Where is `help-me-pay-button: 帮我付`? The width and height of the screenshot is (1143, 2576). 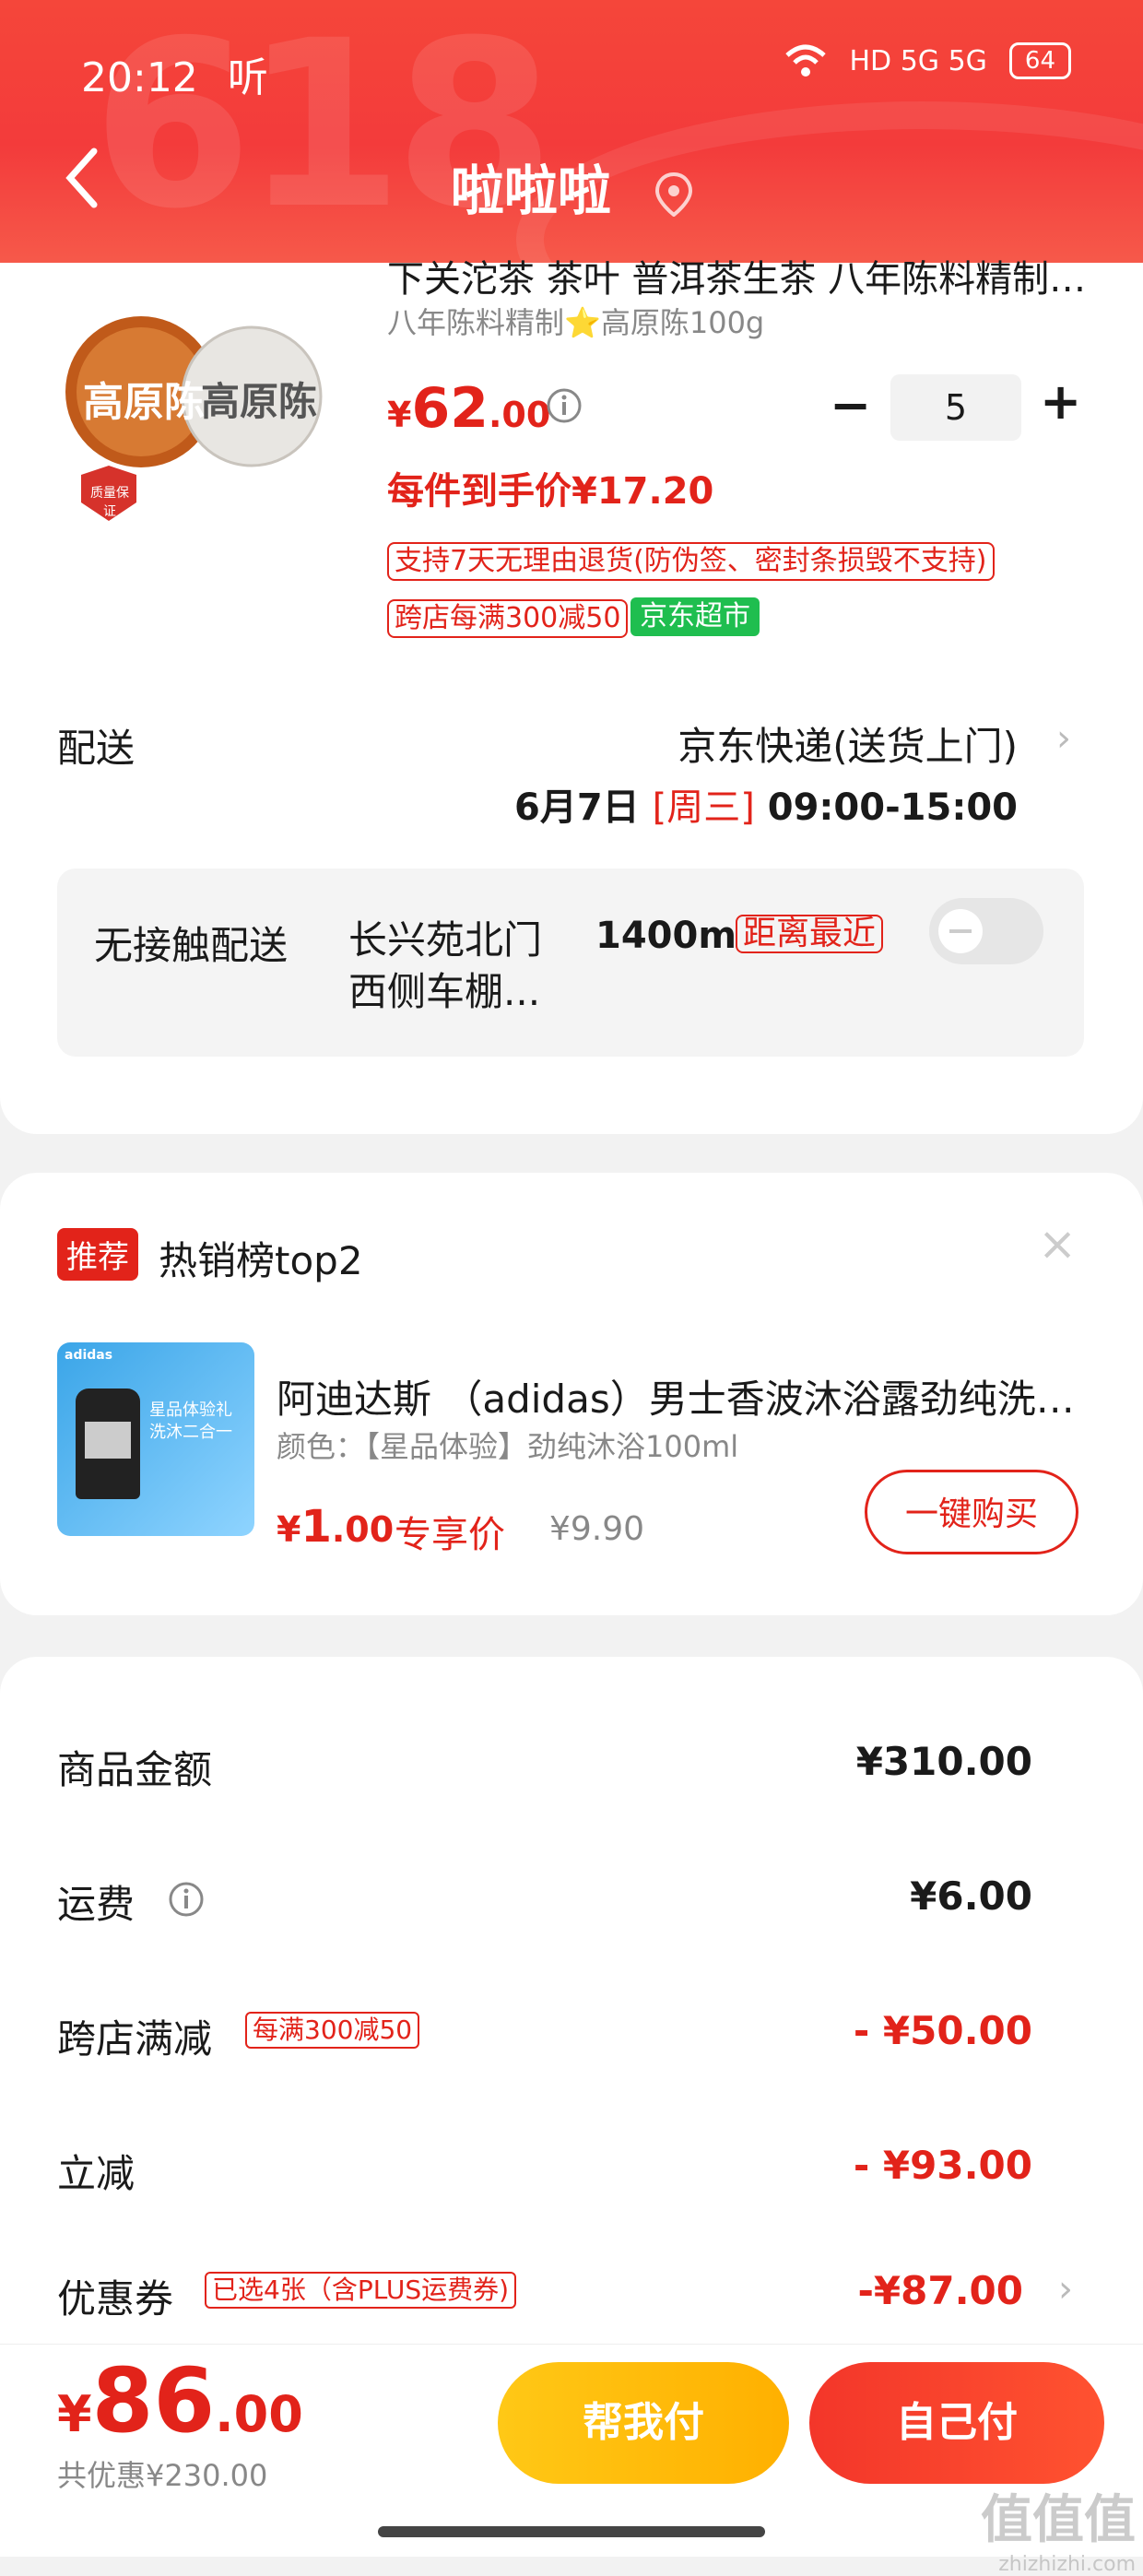 help-me-pay-button: 帮我付 is located at coordinates (643, 2423).